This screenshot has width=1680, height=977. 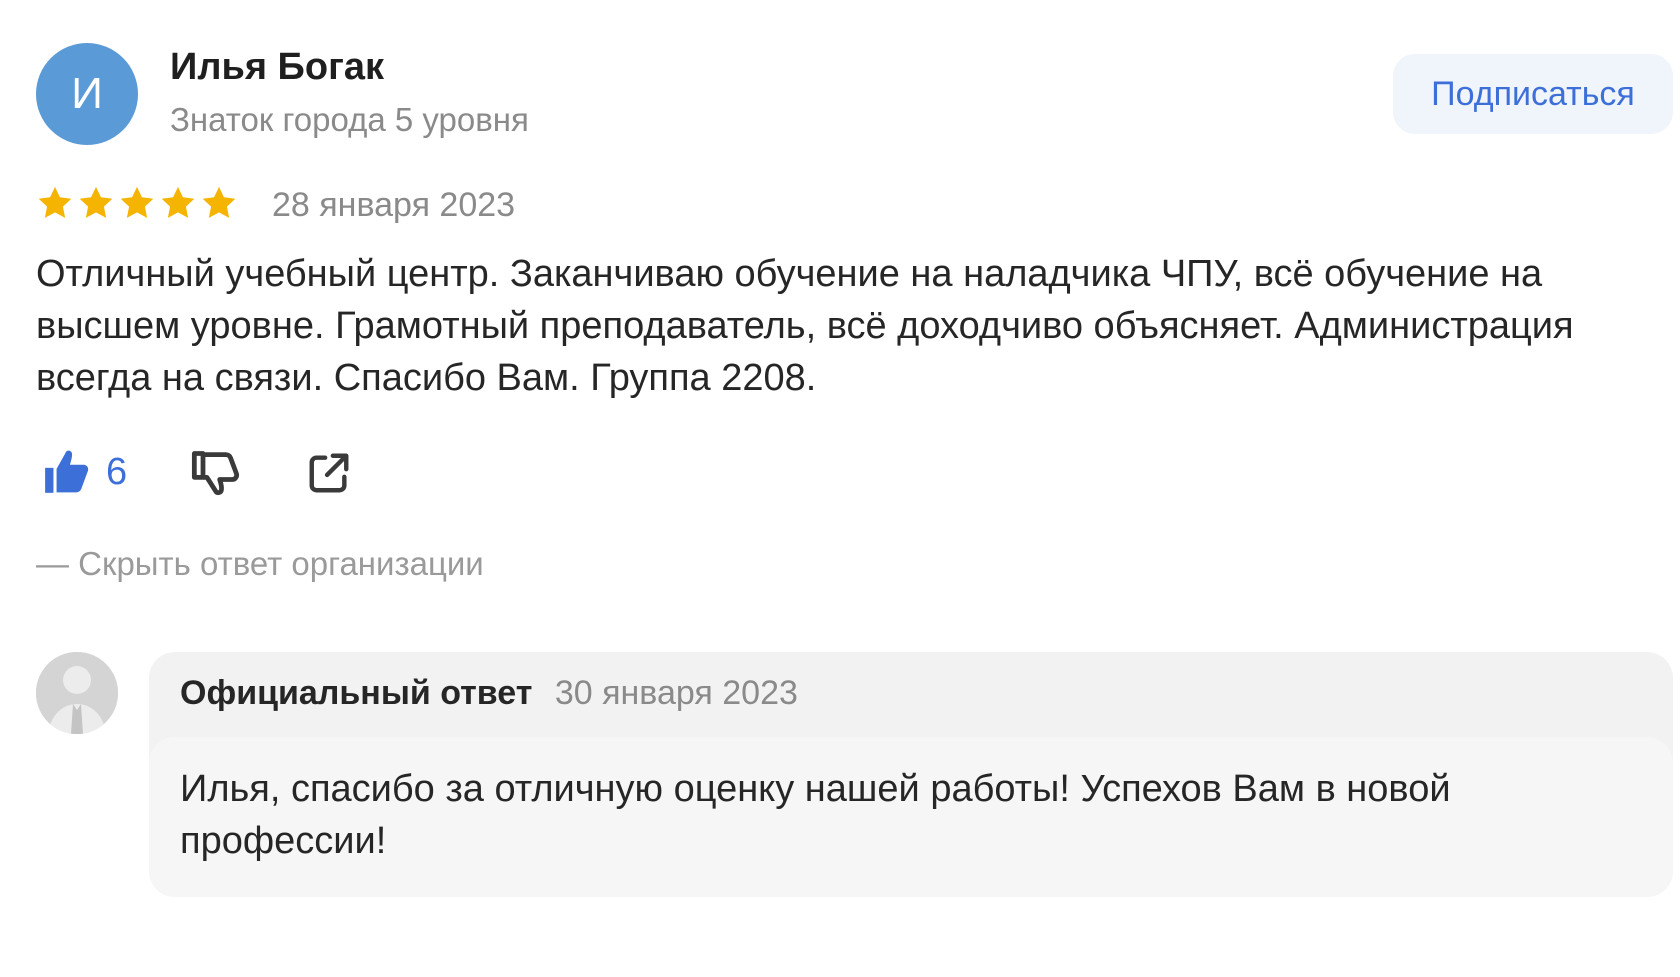 I want to click on person-silhouette-icon, so click(x=77, y=693).